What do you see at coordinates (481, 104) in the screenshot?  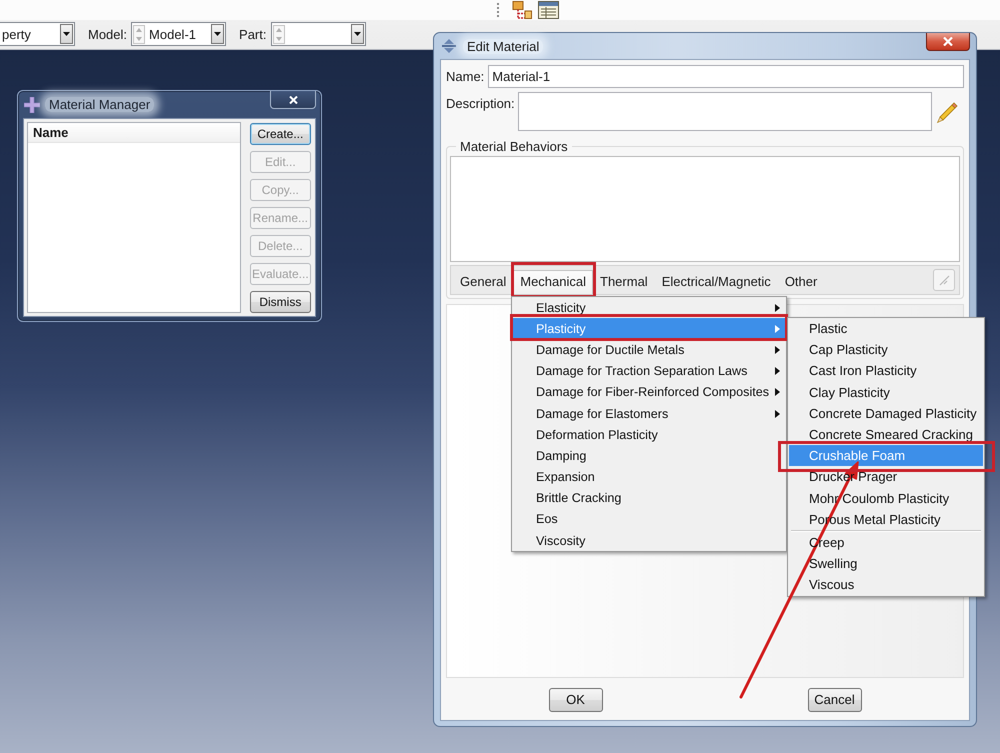 I see `field-label: Description:` at bounding box center [481, 104].